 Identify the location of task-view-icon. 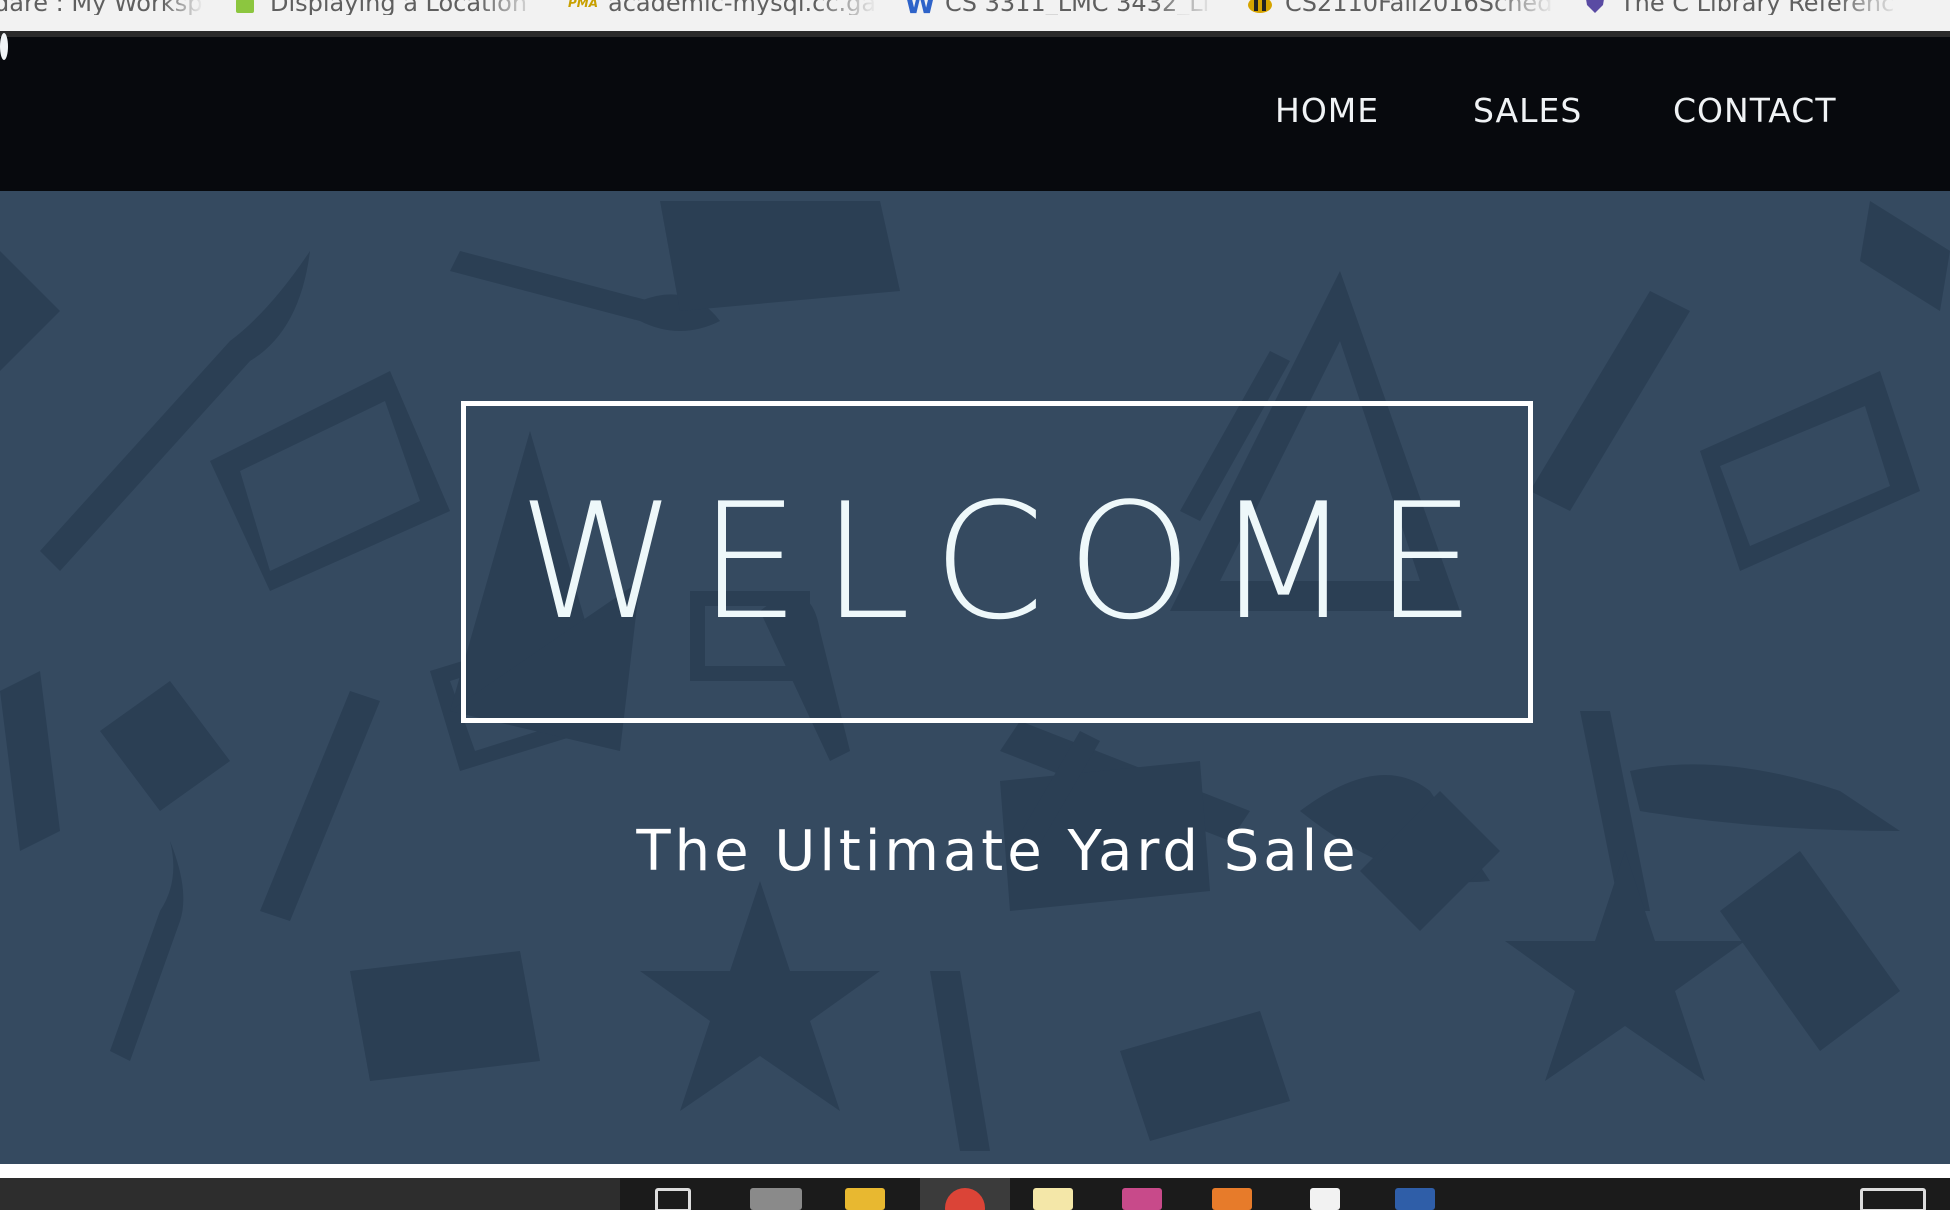
(673, 1199).